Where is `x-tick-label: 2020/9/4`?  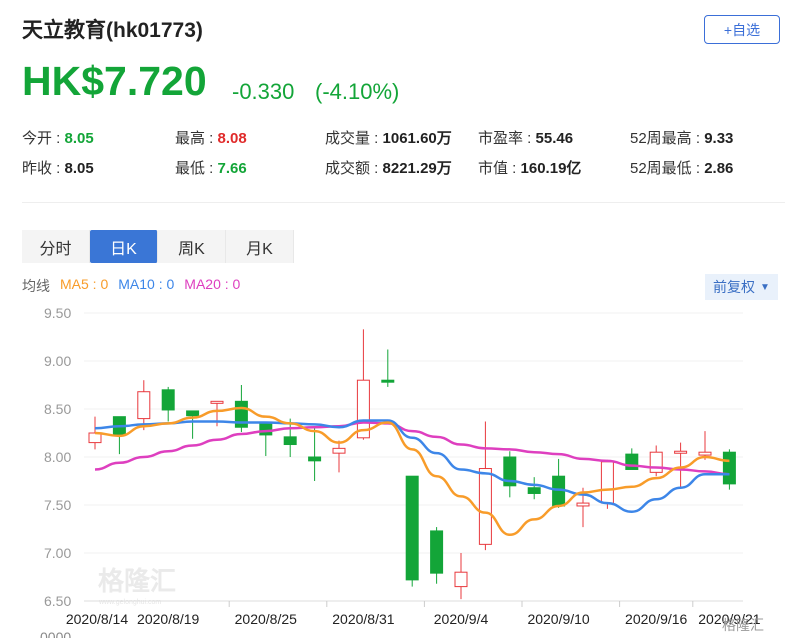 x-tick-label: 2020/9/4 is located at coordinates (461, 619).